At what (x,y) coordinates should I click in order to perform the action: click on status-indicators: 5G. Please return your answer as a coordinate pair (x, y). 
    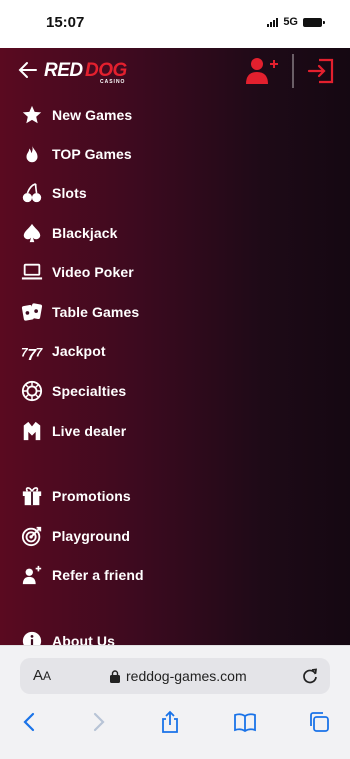
    Looking at the image, I should click on (296, 22).